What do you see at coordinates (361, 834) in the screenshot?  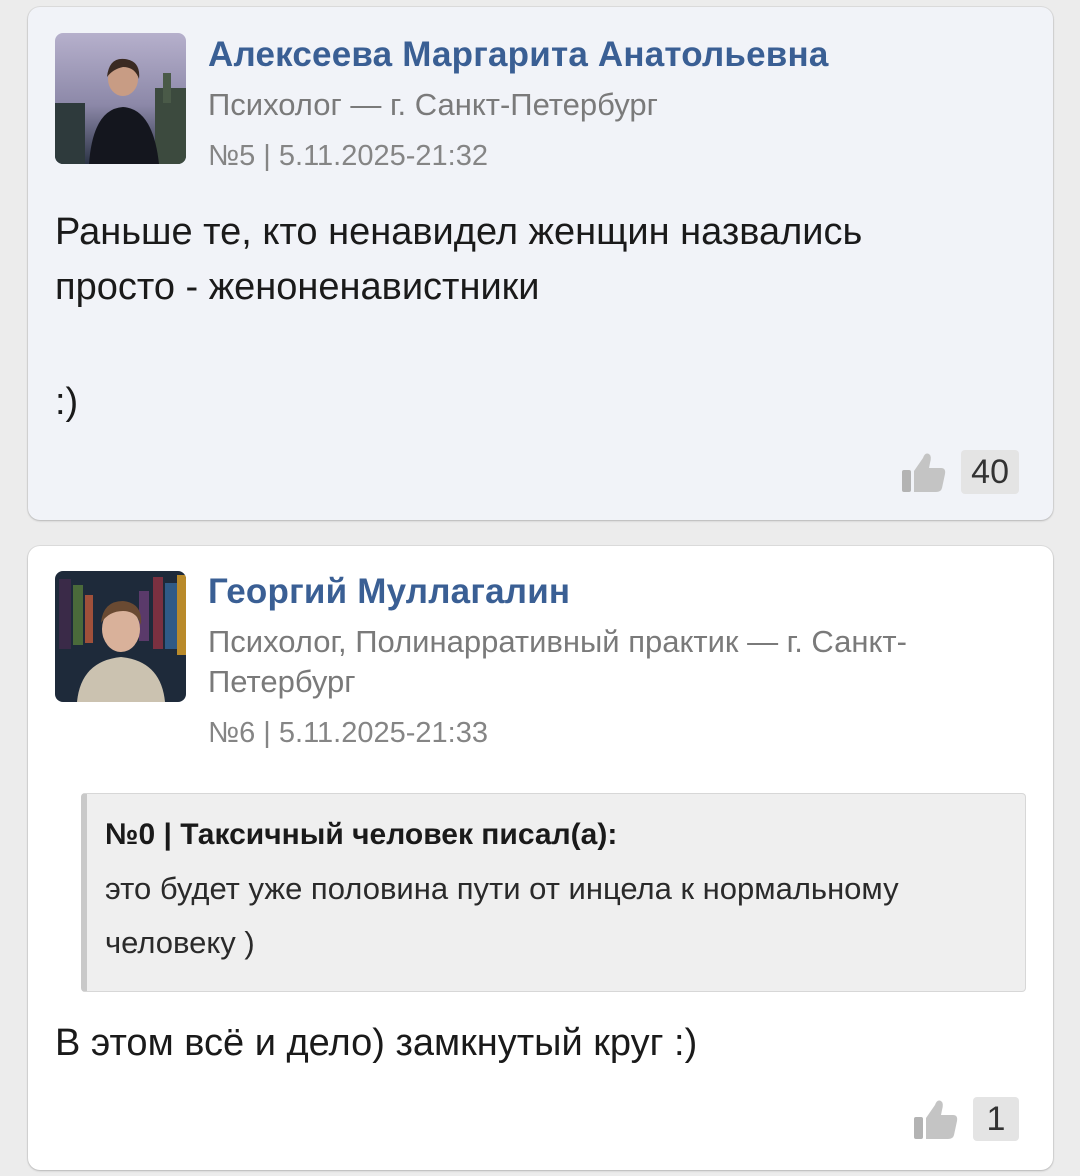 I see `quote-header: №0 | Таксичный человек писал(а):` at bounding box center [361, 834].